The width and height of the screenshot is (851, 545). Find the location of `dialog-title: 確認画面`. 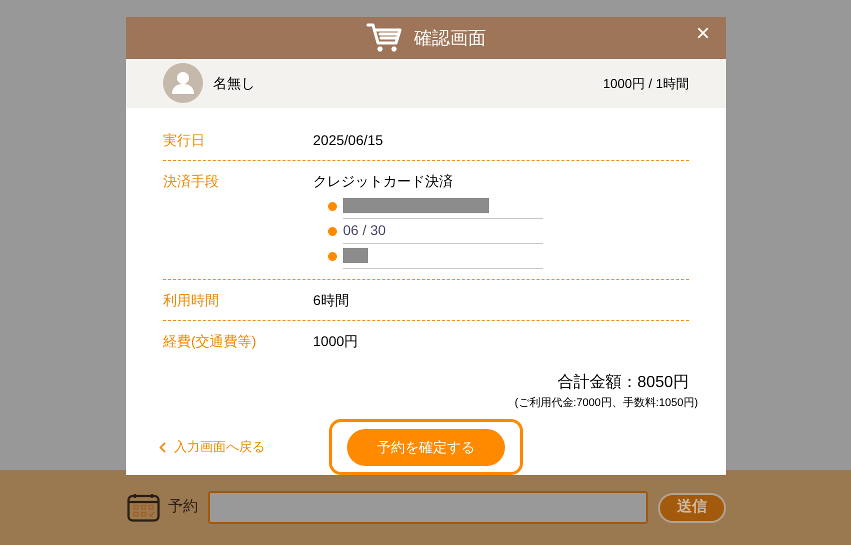

dialog-title: 確認画面 is located at coordinates (450, 38).